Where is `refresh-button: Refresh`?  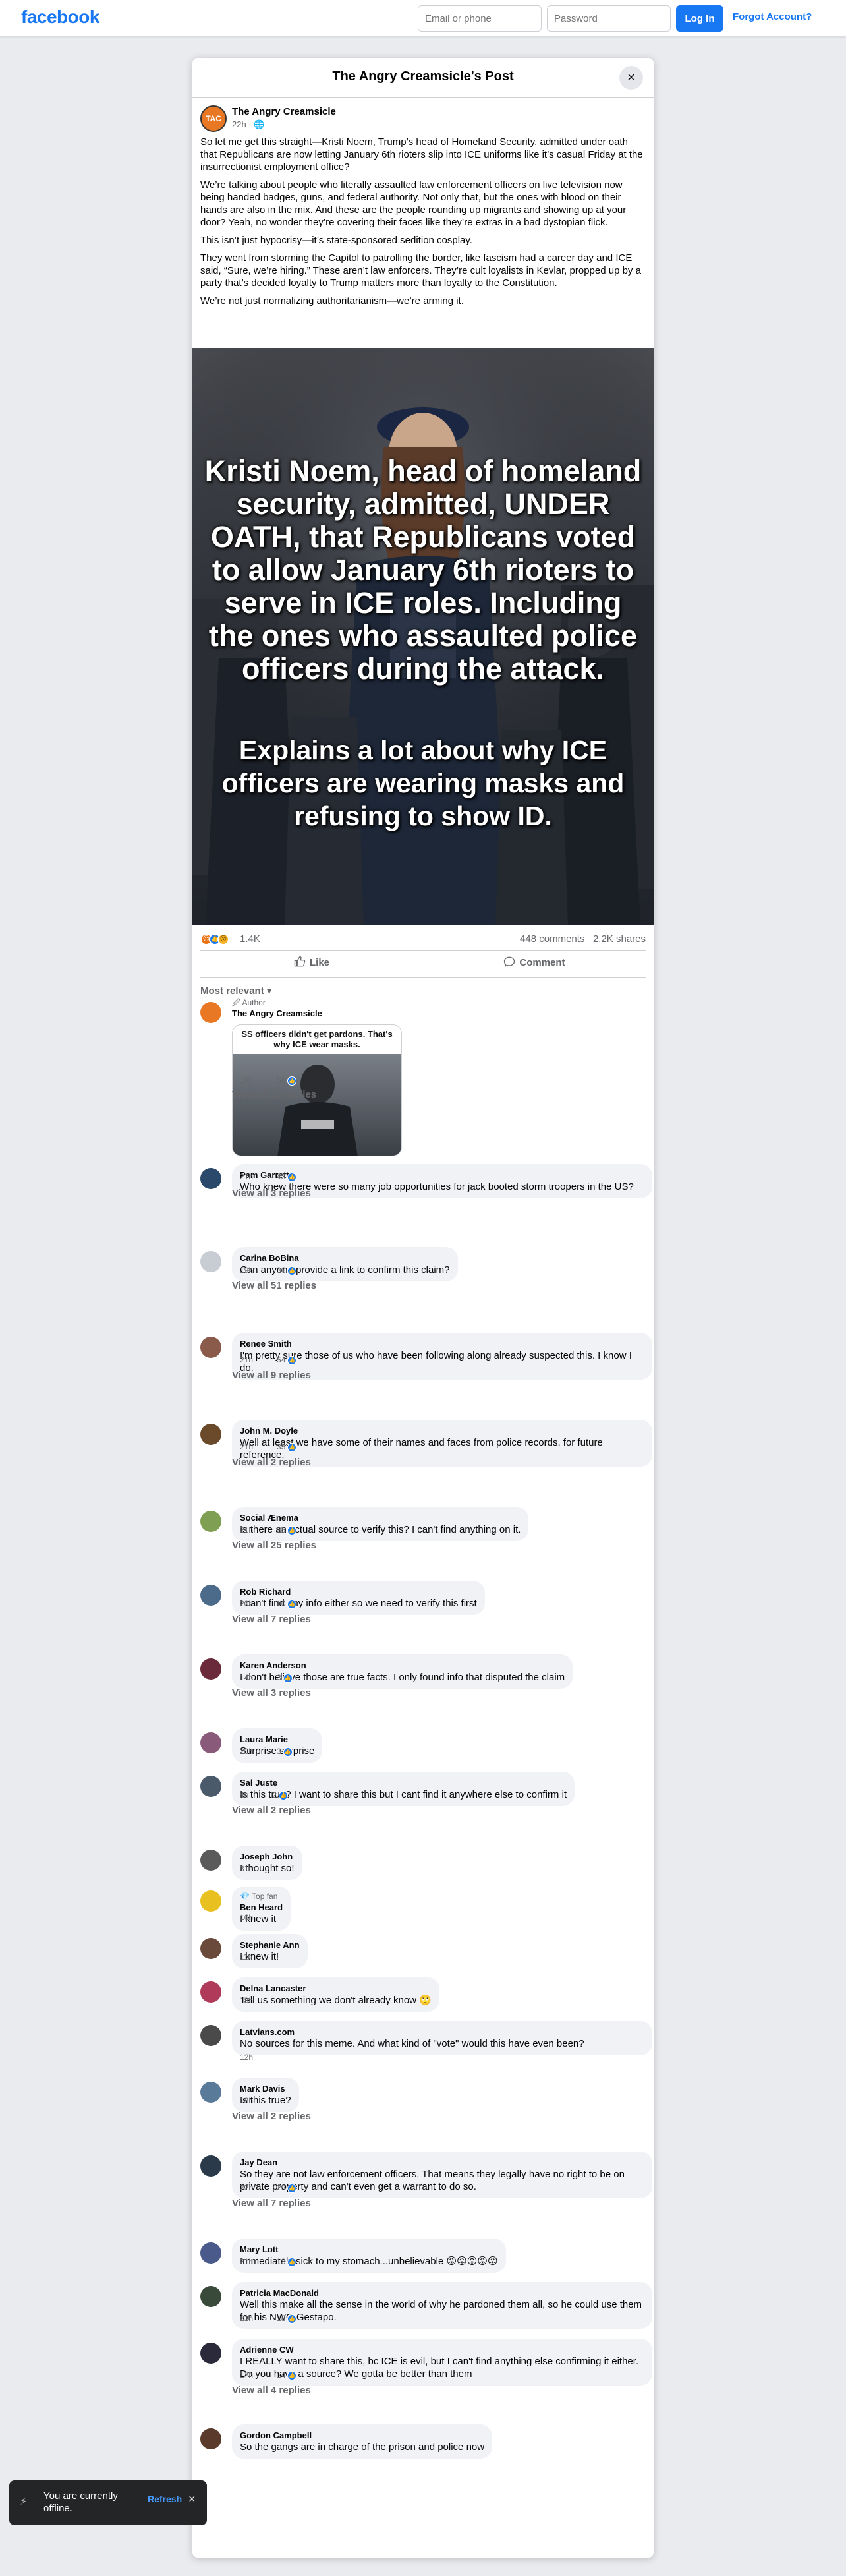 refresh-button: Refresh is located at coordinates (165, 2499).